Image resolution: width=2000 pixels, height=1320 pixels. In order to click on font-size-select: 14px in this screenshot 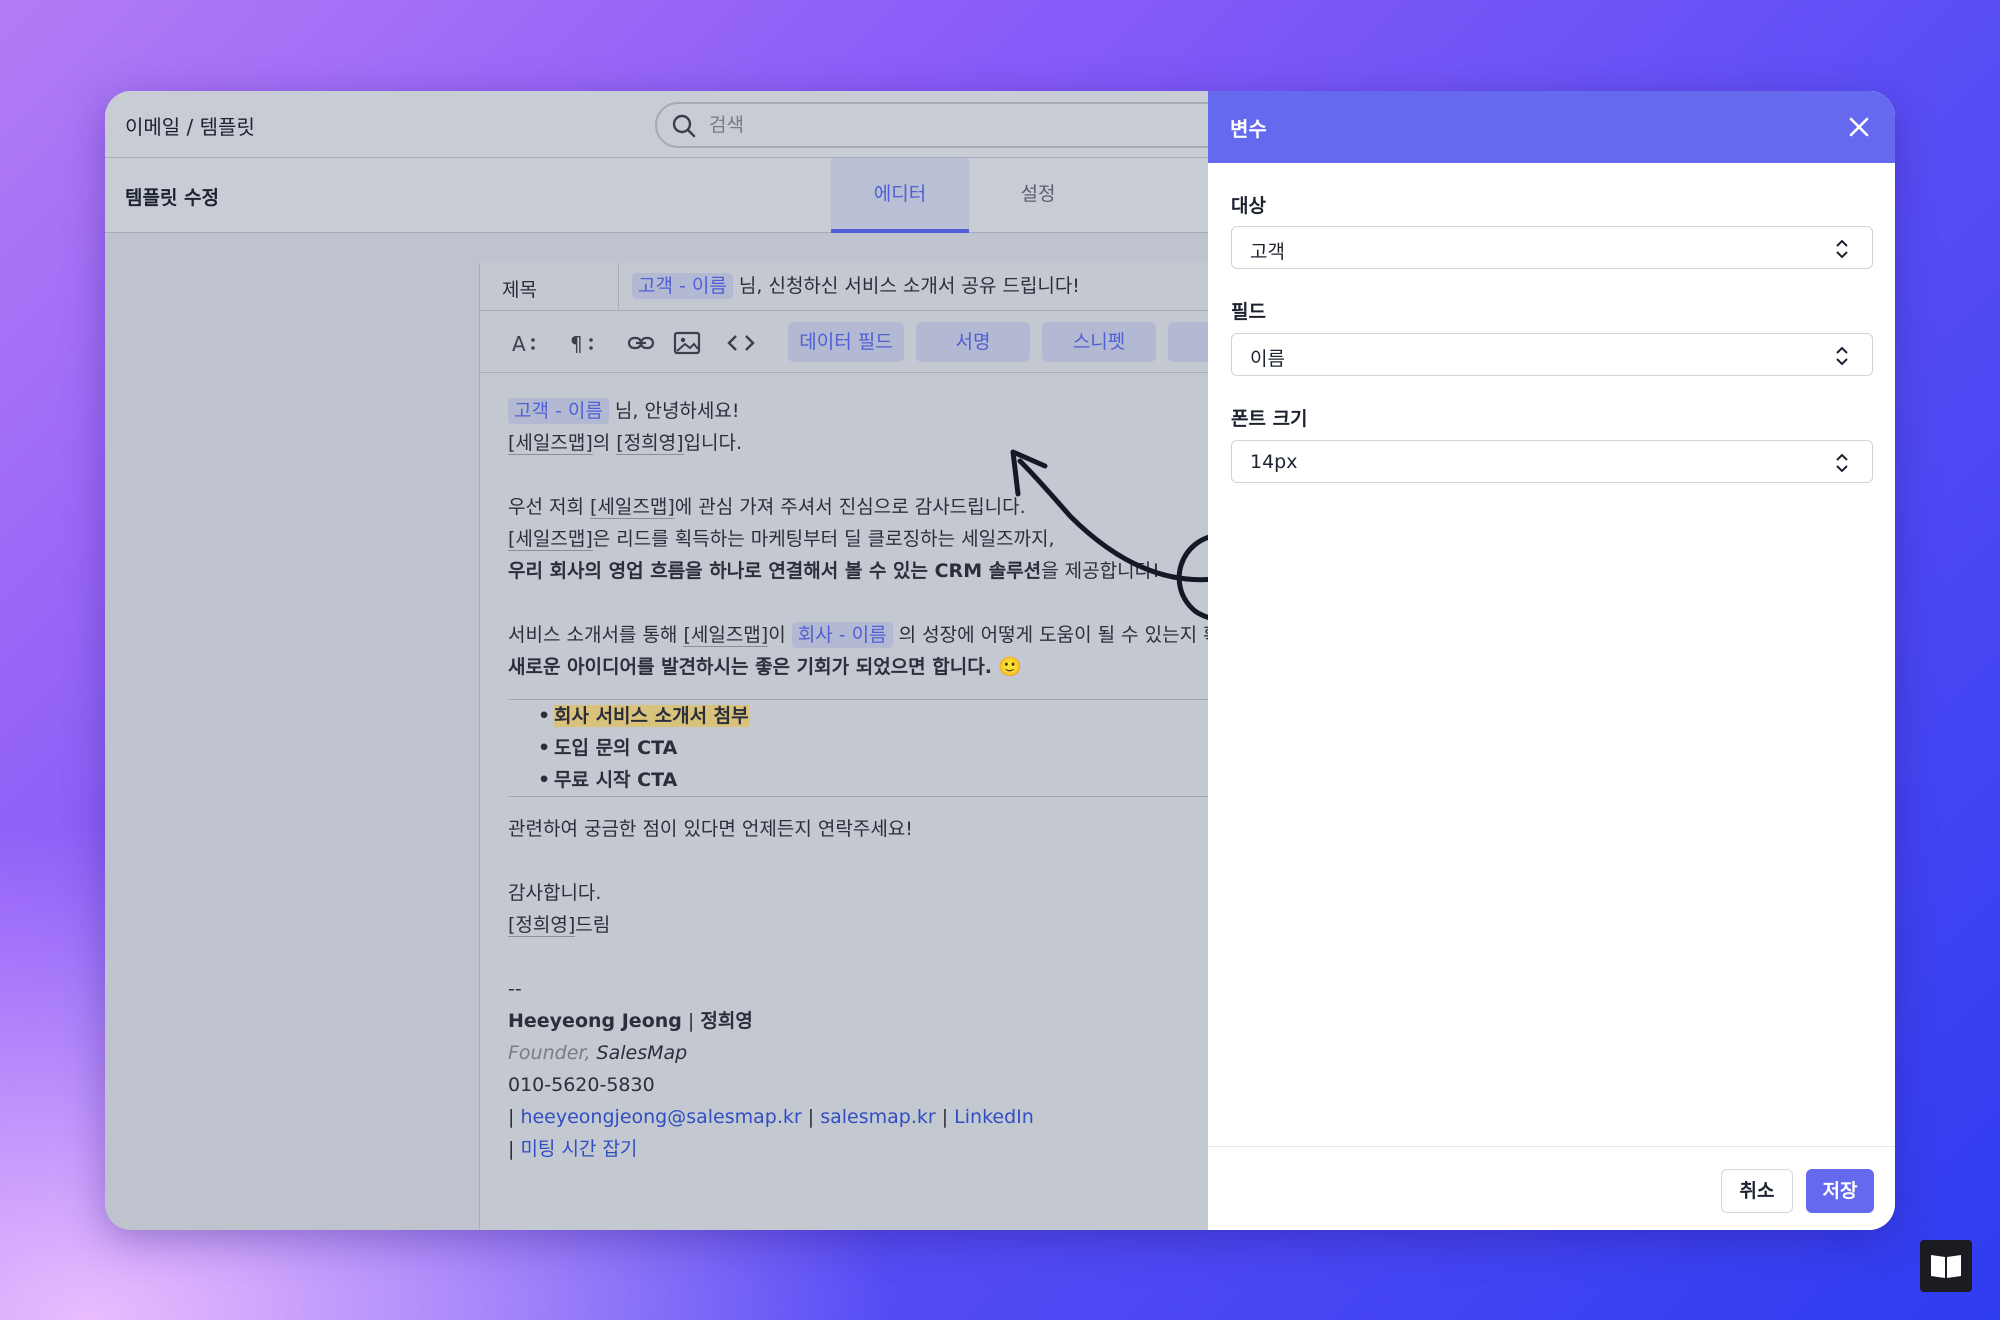, I will do `click(1552, 461)`.